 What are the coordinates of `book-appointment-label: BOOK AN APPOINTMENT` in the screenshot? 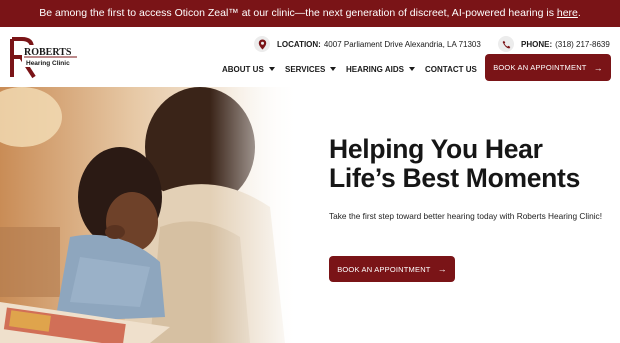 It's located at (540, 67).